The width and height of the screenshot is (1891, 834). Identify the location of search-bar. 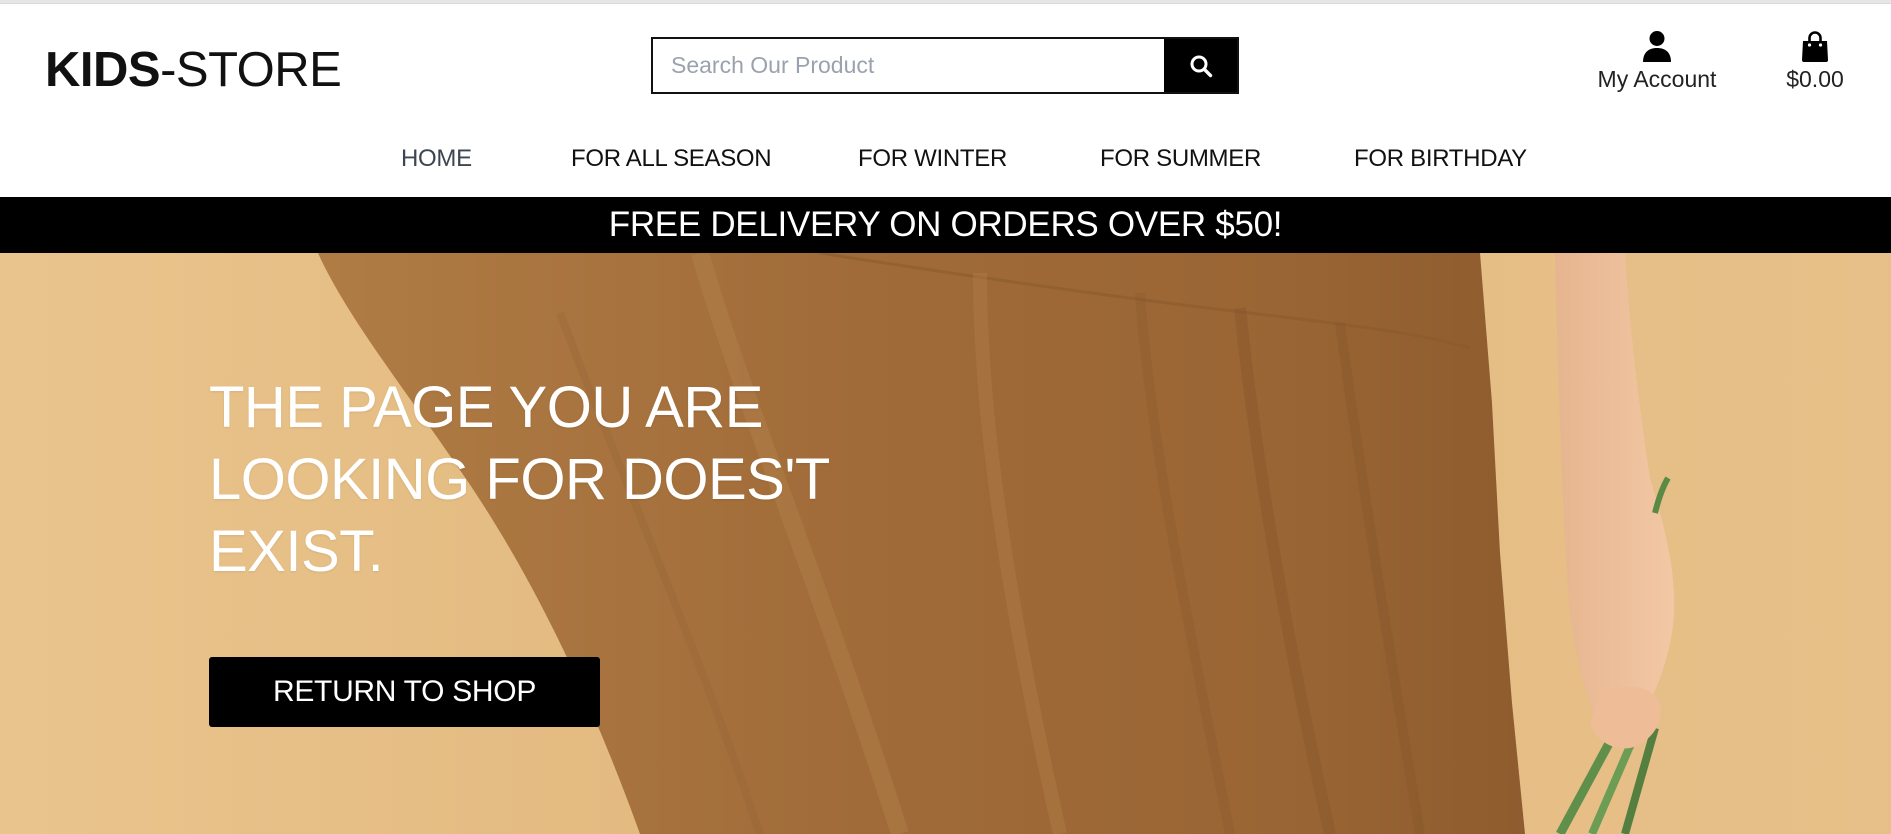
(945, 65).